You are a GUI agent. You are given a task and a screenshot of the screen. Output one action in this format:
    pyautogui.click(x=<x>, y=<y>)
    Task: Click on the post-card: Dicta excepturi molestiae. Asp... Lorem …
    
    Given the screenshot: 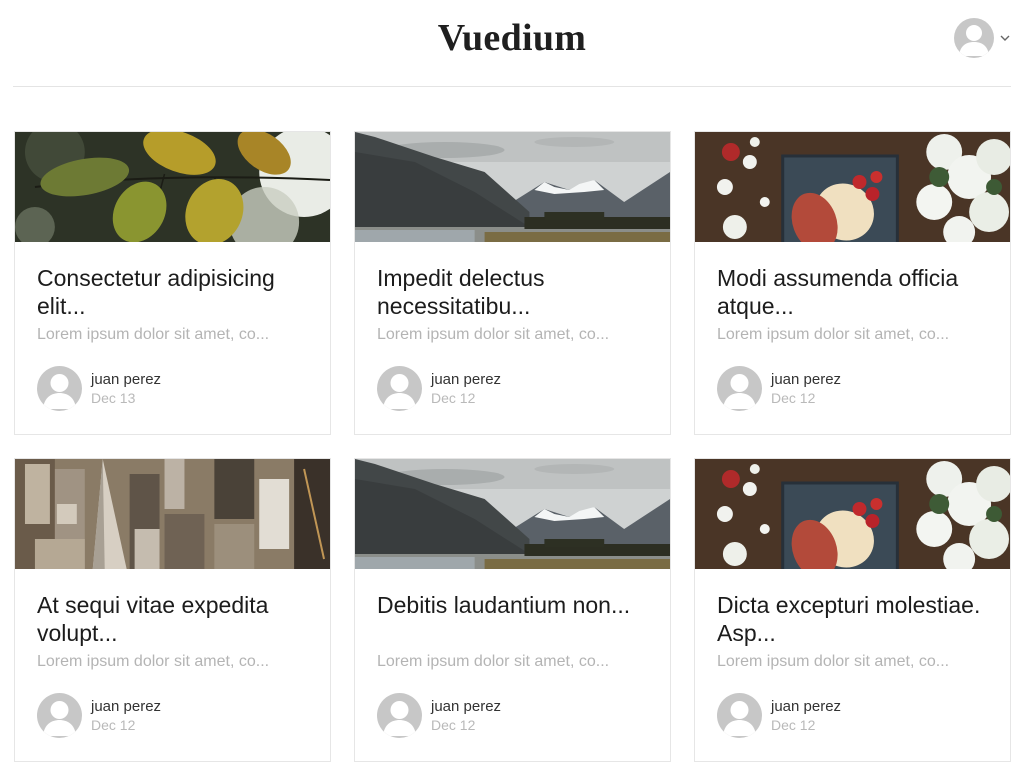 What is the action you would take?
    pyautogui.click(x=852, y=610)
    